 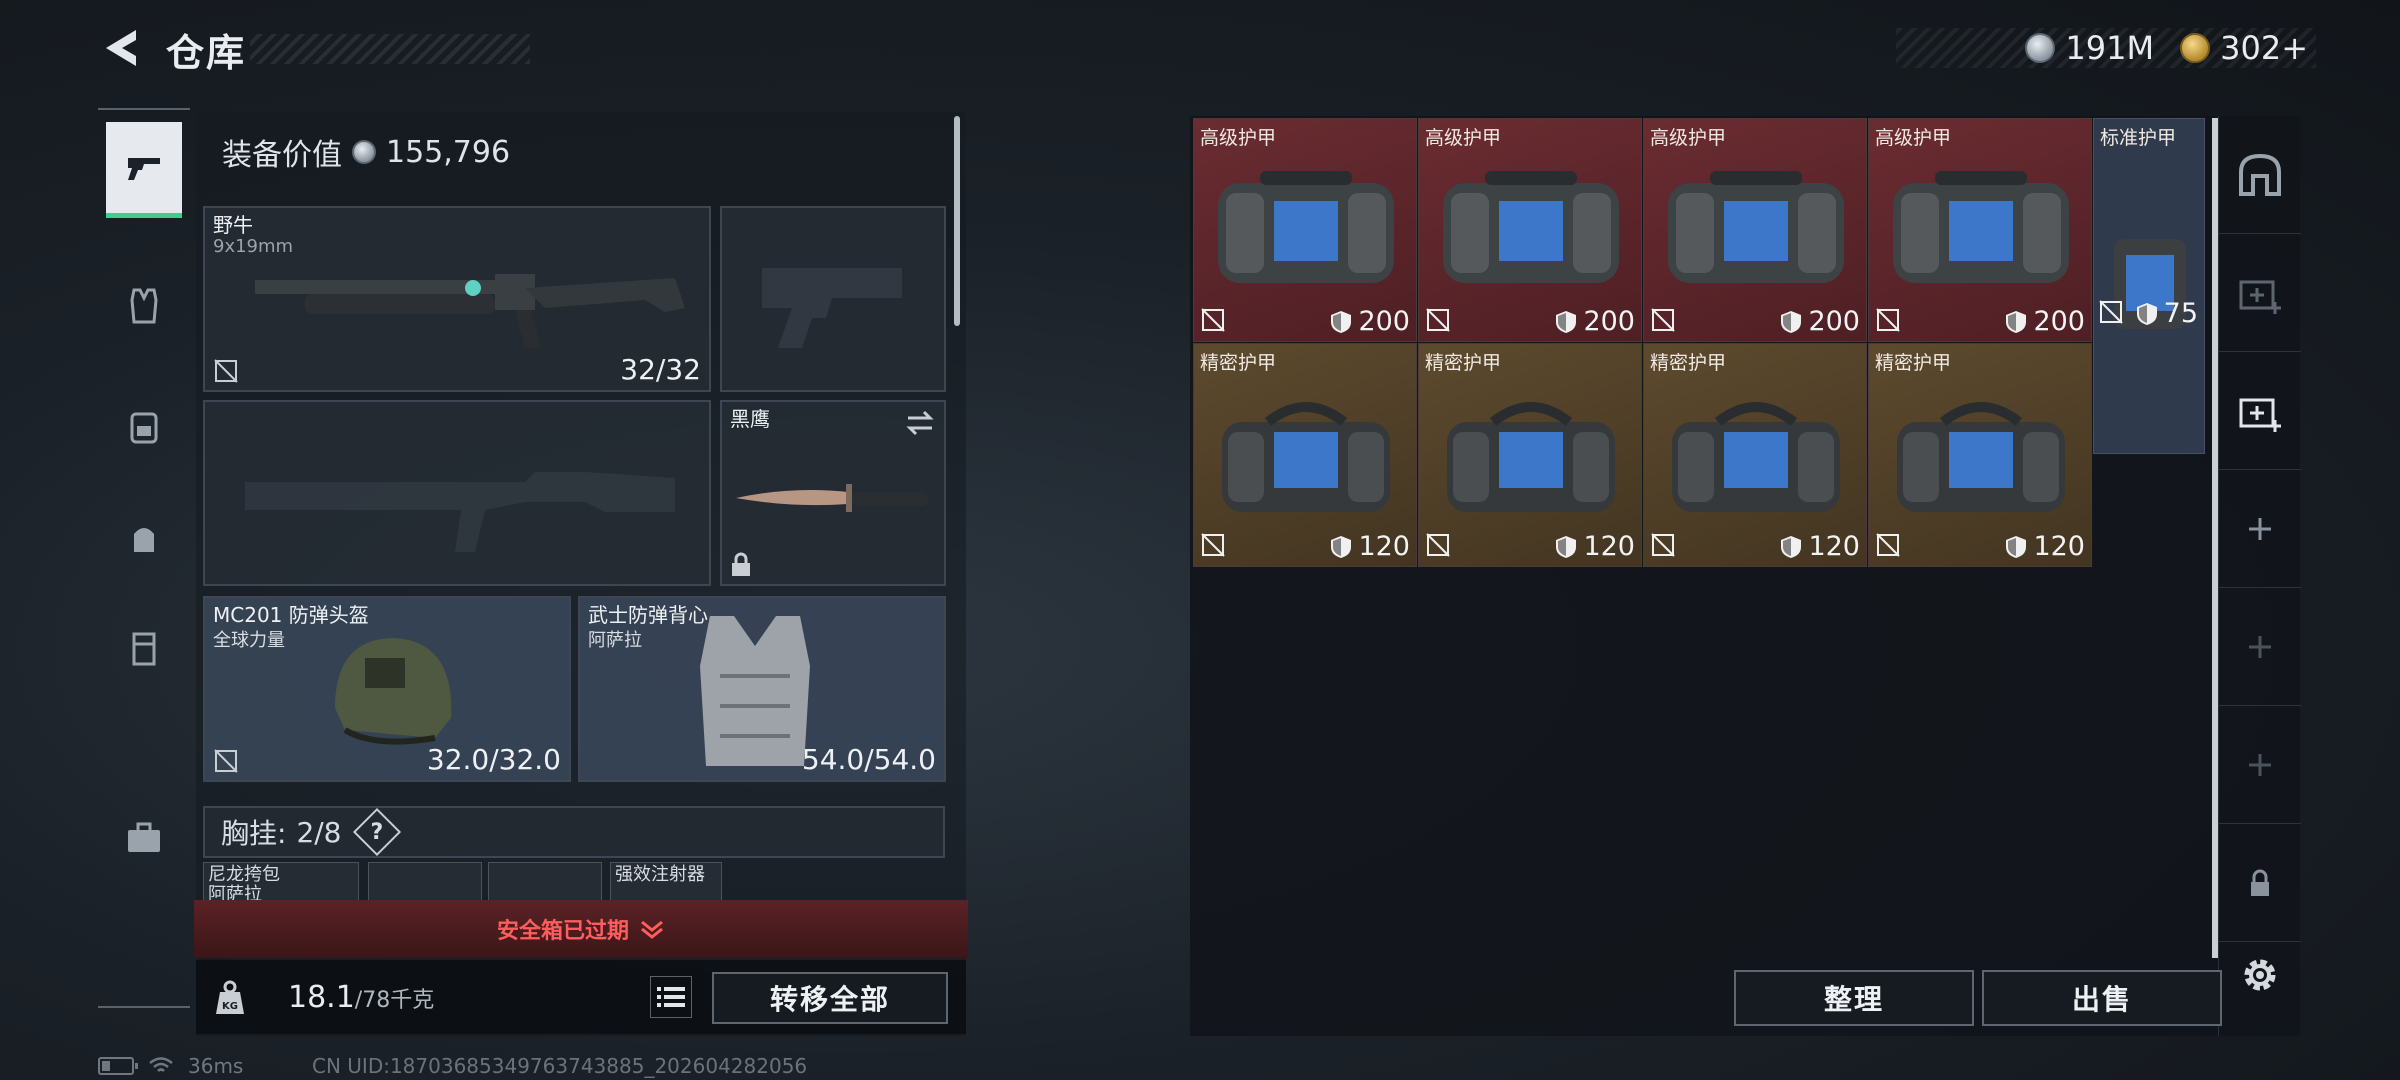 What do you see at coordinates (2195, 48) in the screenshot?
I see `gold-coin-icon` at bounding box center [2195, 48].